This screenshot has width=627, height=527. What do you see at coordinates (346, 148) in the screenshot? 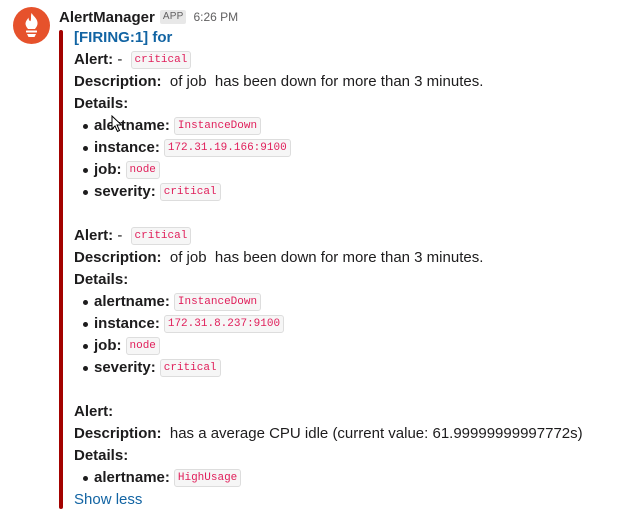
I see `detail-item: instance: 172.31.19.166:9100` at bounding box center [346, 148].